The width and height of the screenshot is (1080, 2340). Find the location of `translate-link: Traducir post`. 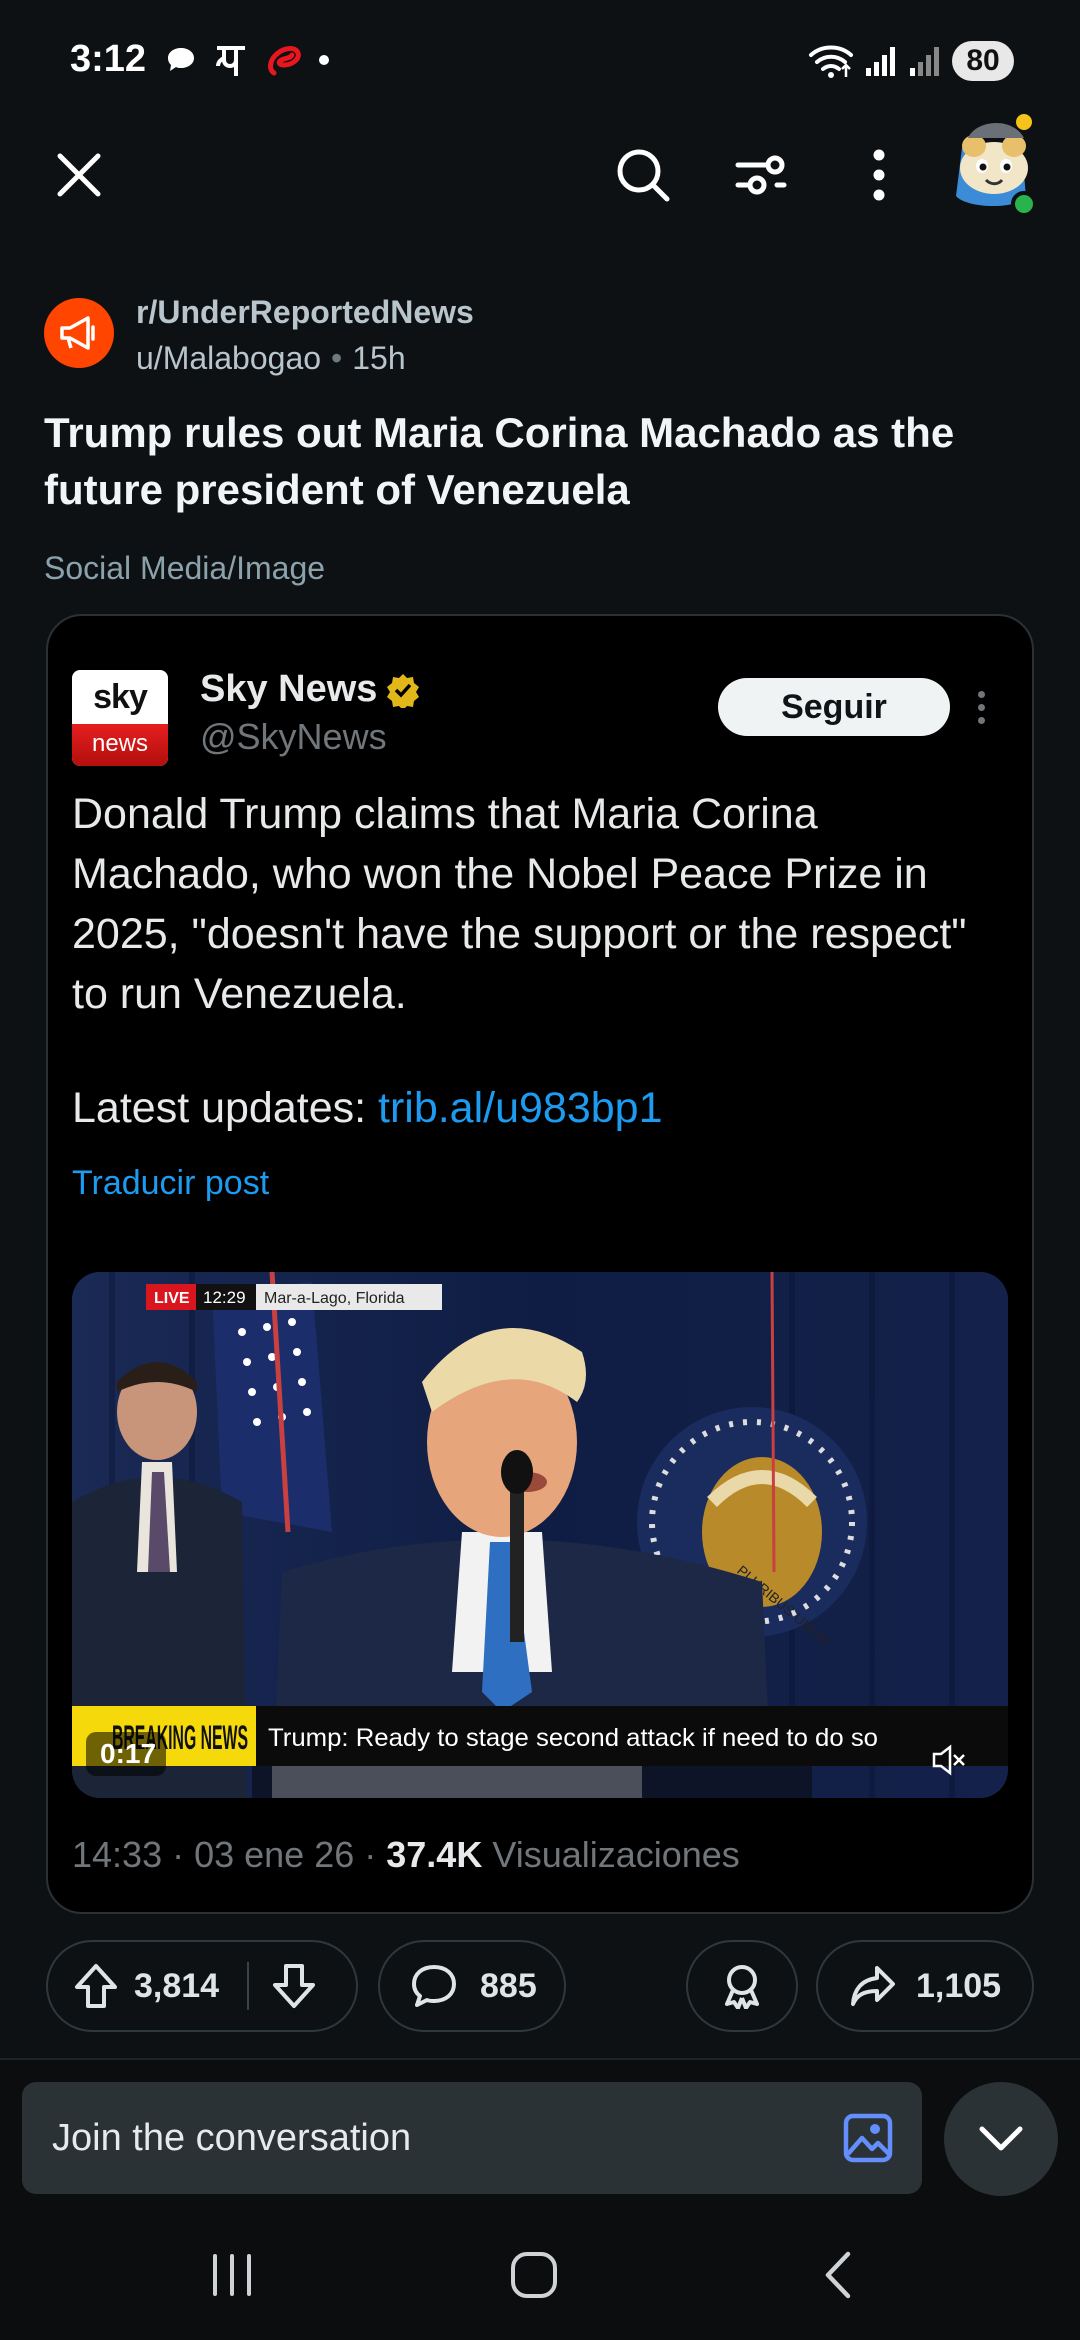

translate-link: Traducir post is located at coordinates (171, 1183).